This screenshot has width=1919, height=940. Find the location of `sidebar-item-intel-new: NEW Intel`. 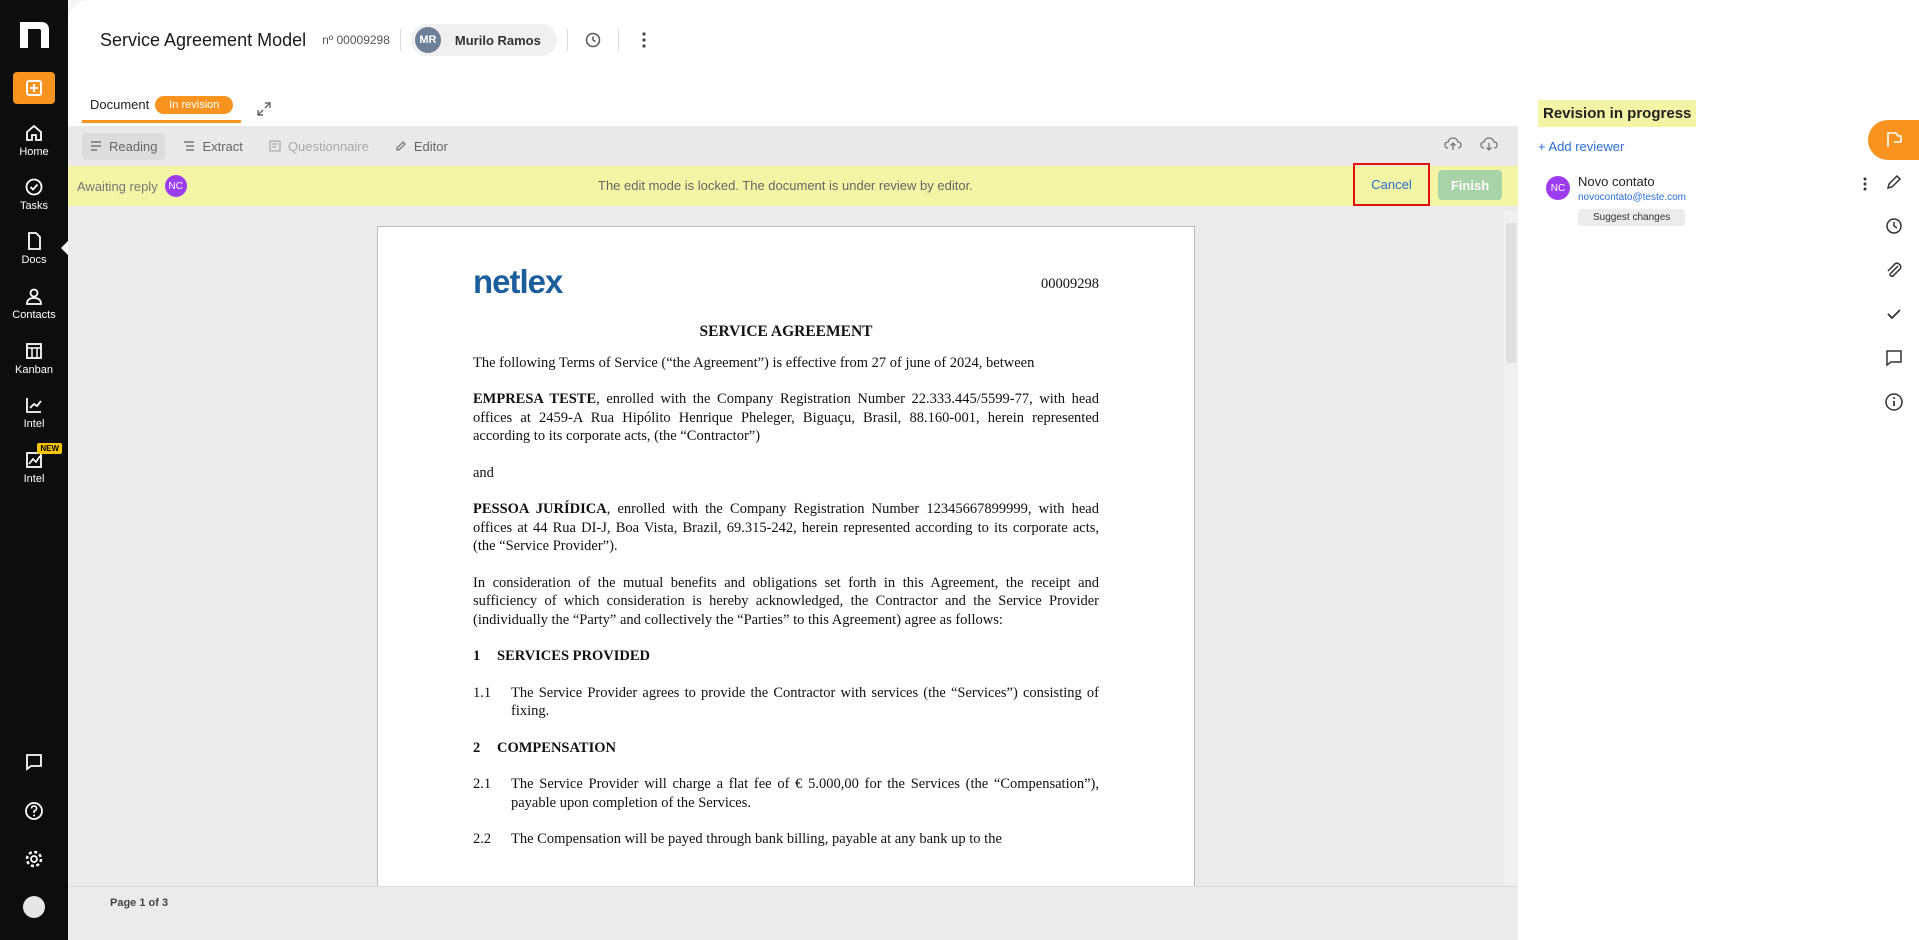

sidebar-item-intel-new: NEW Intel is located at coordinates (34, 467).